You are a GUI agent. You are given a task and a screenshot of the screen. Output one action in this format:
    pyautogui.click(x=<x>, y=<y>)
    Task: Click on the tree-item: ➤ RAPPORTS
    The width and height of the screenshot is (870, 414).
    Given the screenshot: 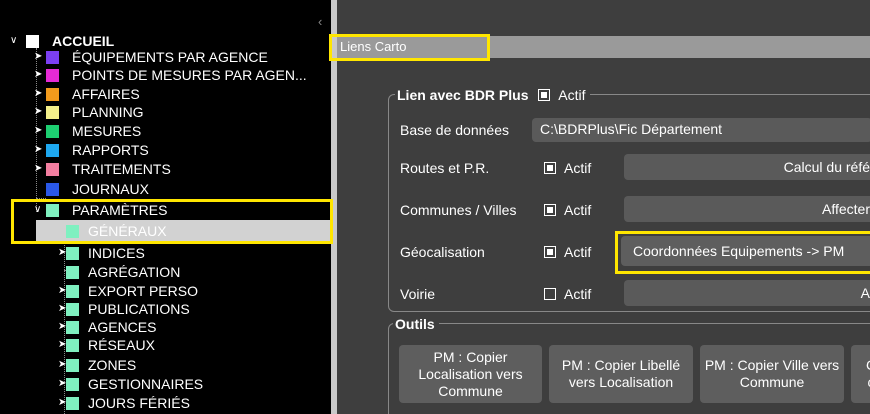 What is the action you would take?
    pyautogui.click(x=179, y=150)
    